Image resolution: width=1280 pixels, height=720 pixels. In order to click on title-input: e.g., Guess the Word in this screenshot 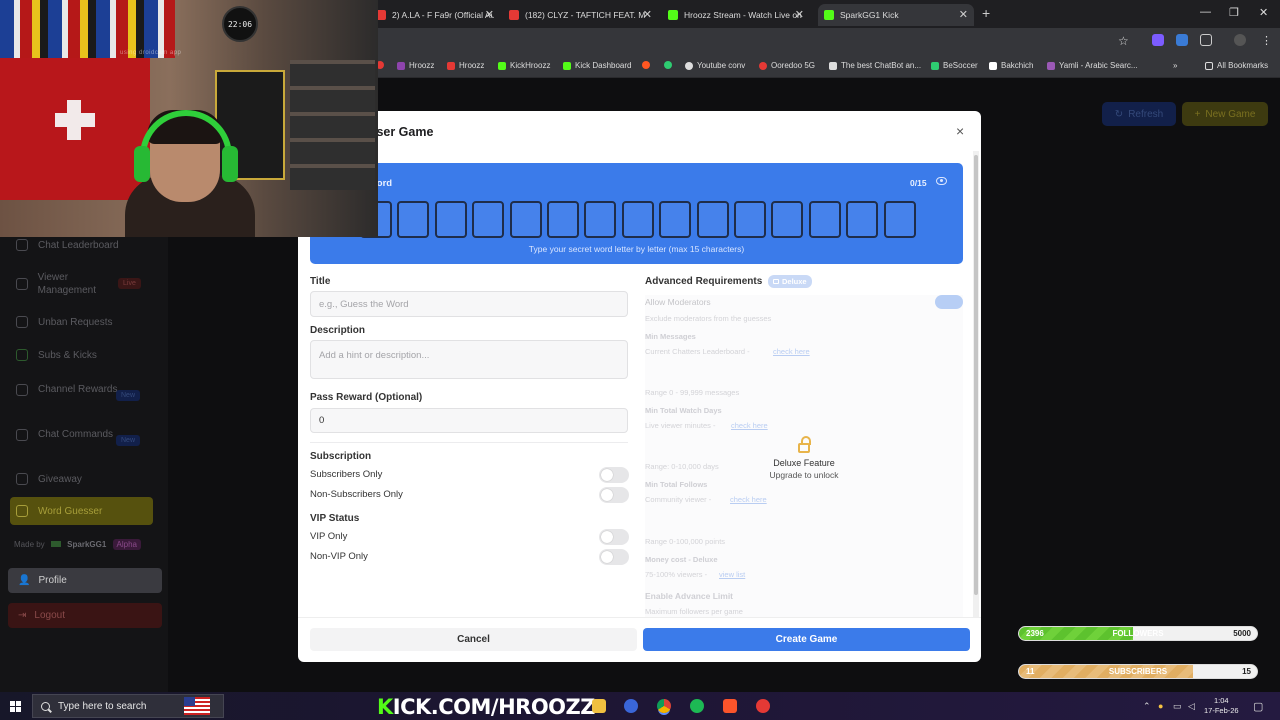, I will do `click(469, 304)`.